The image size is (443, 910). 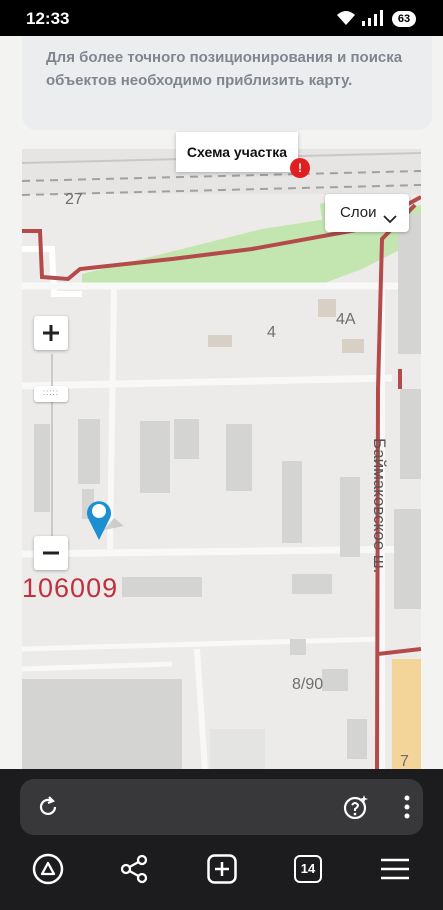 What do you see at coordinates (48, 809) in the screenshot?
I see `reload-icon` at bounding box center [48, 809].